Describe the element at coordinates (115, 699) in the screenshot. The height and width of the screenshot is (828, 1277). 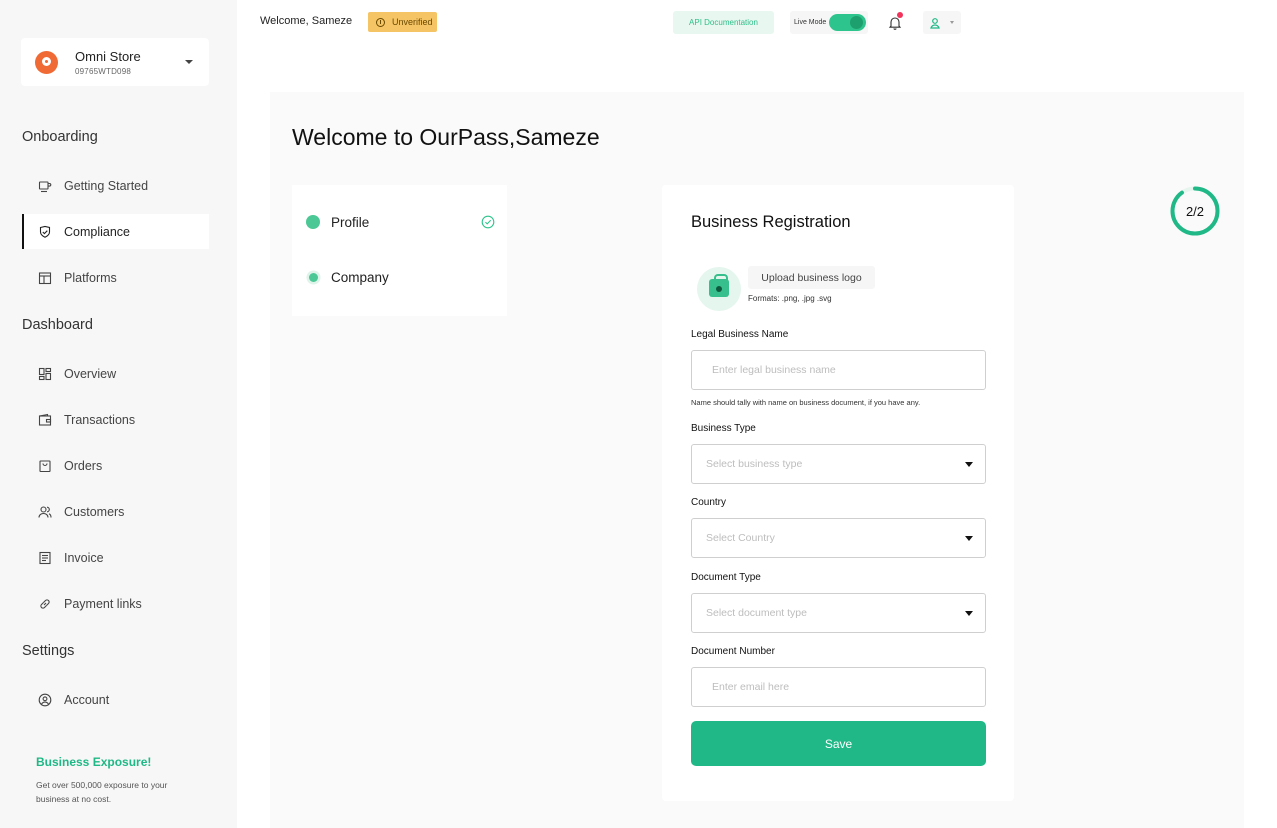
I see `sidebar-item-account: Account` at that location.